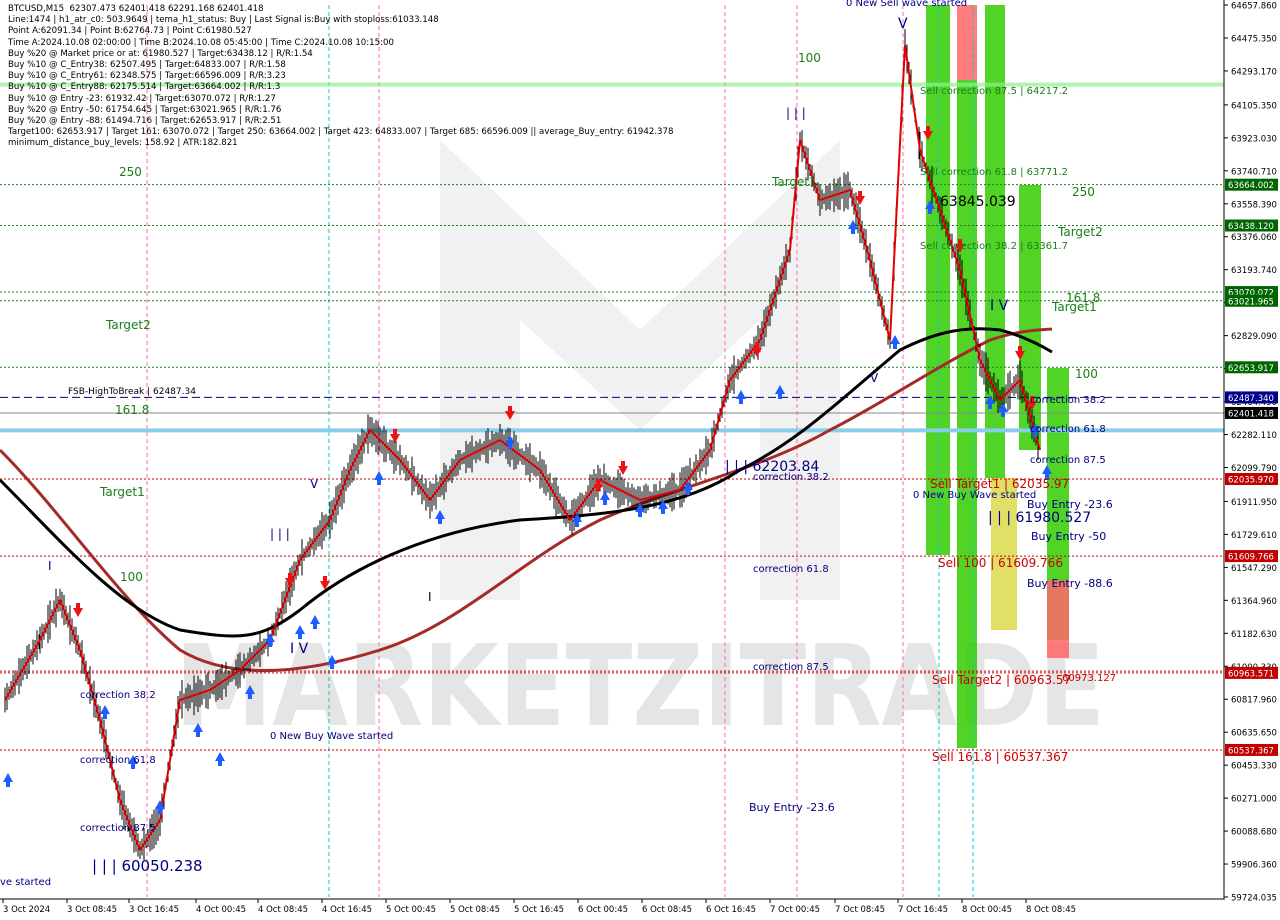 The height and width of the screenshot is (920, 1280). I want to click on time-tick-label: 5 Oct 16:45, so click(539, 910).